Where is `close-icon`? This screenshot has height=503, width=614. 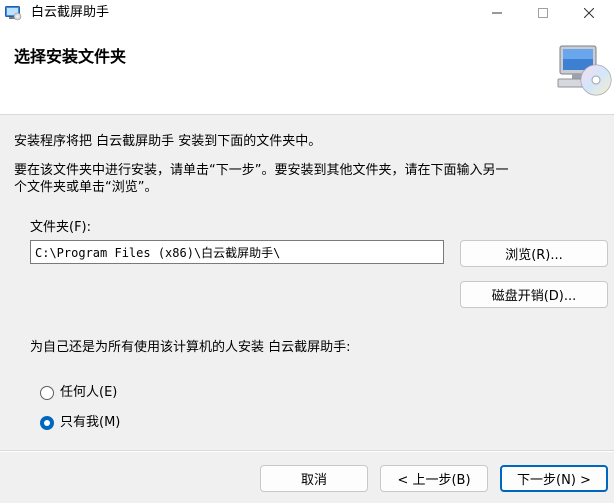
close-icon is located at coordinates (589, 13).